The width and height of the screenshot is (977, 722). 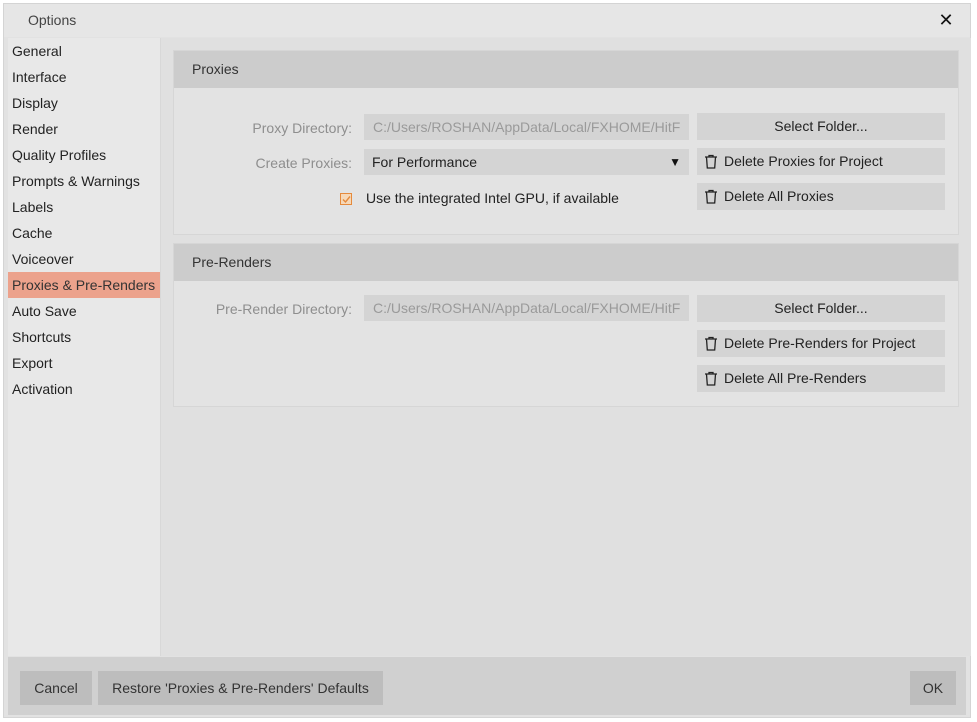 I want to click on sidebar-item-auto-save: Auto Save, so click(x=84, y=311).